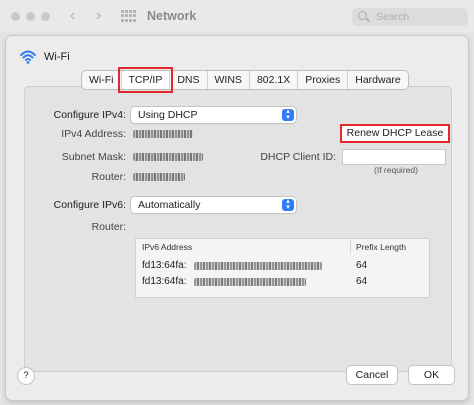  Describe the element at coordinates (72, 16) in the screenshot. I see `back-arrow-icon: ‹` at that location.